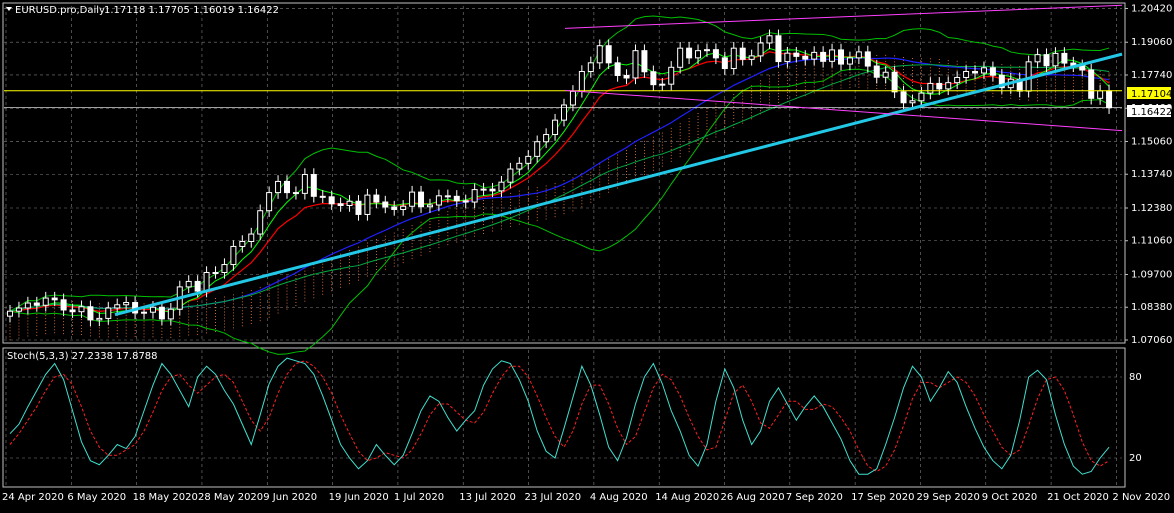 This screenshot has width=1174, height=513. I want to click on time-tick-label: 21 Oct 2020, so click(1078, 497).